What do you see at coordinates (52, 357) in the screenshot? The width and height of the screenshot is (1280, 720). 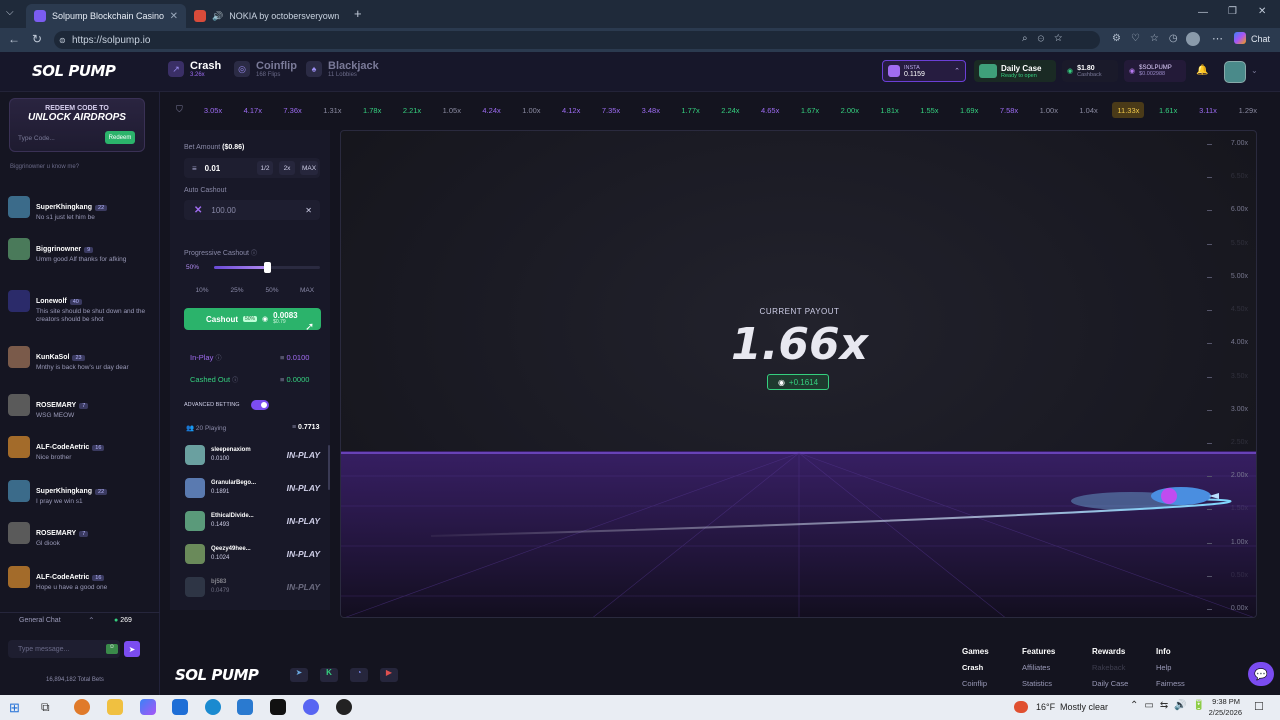 I see `chat-username: KunKaSol` at bounding box center [52, 357].